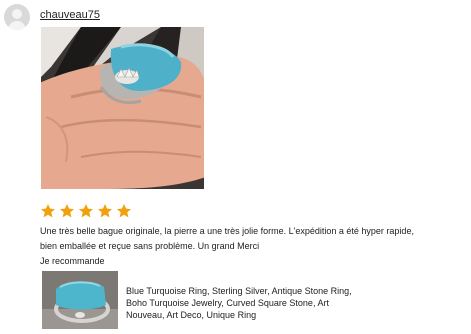  I want to click on review-text-line: Je recommande, so click(72, 261).